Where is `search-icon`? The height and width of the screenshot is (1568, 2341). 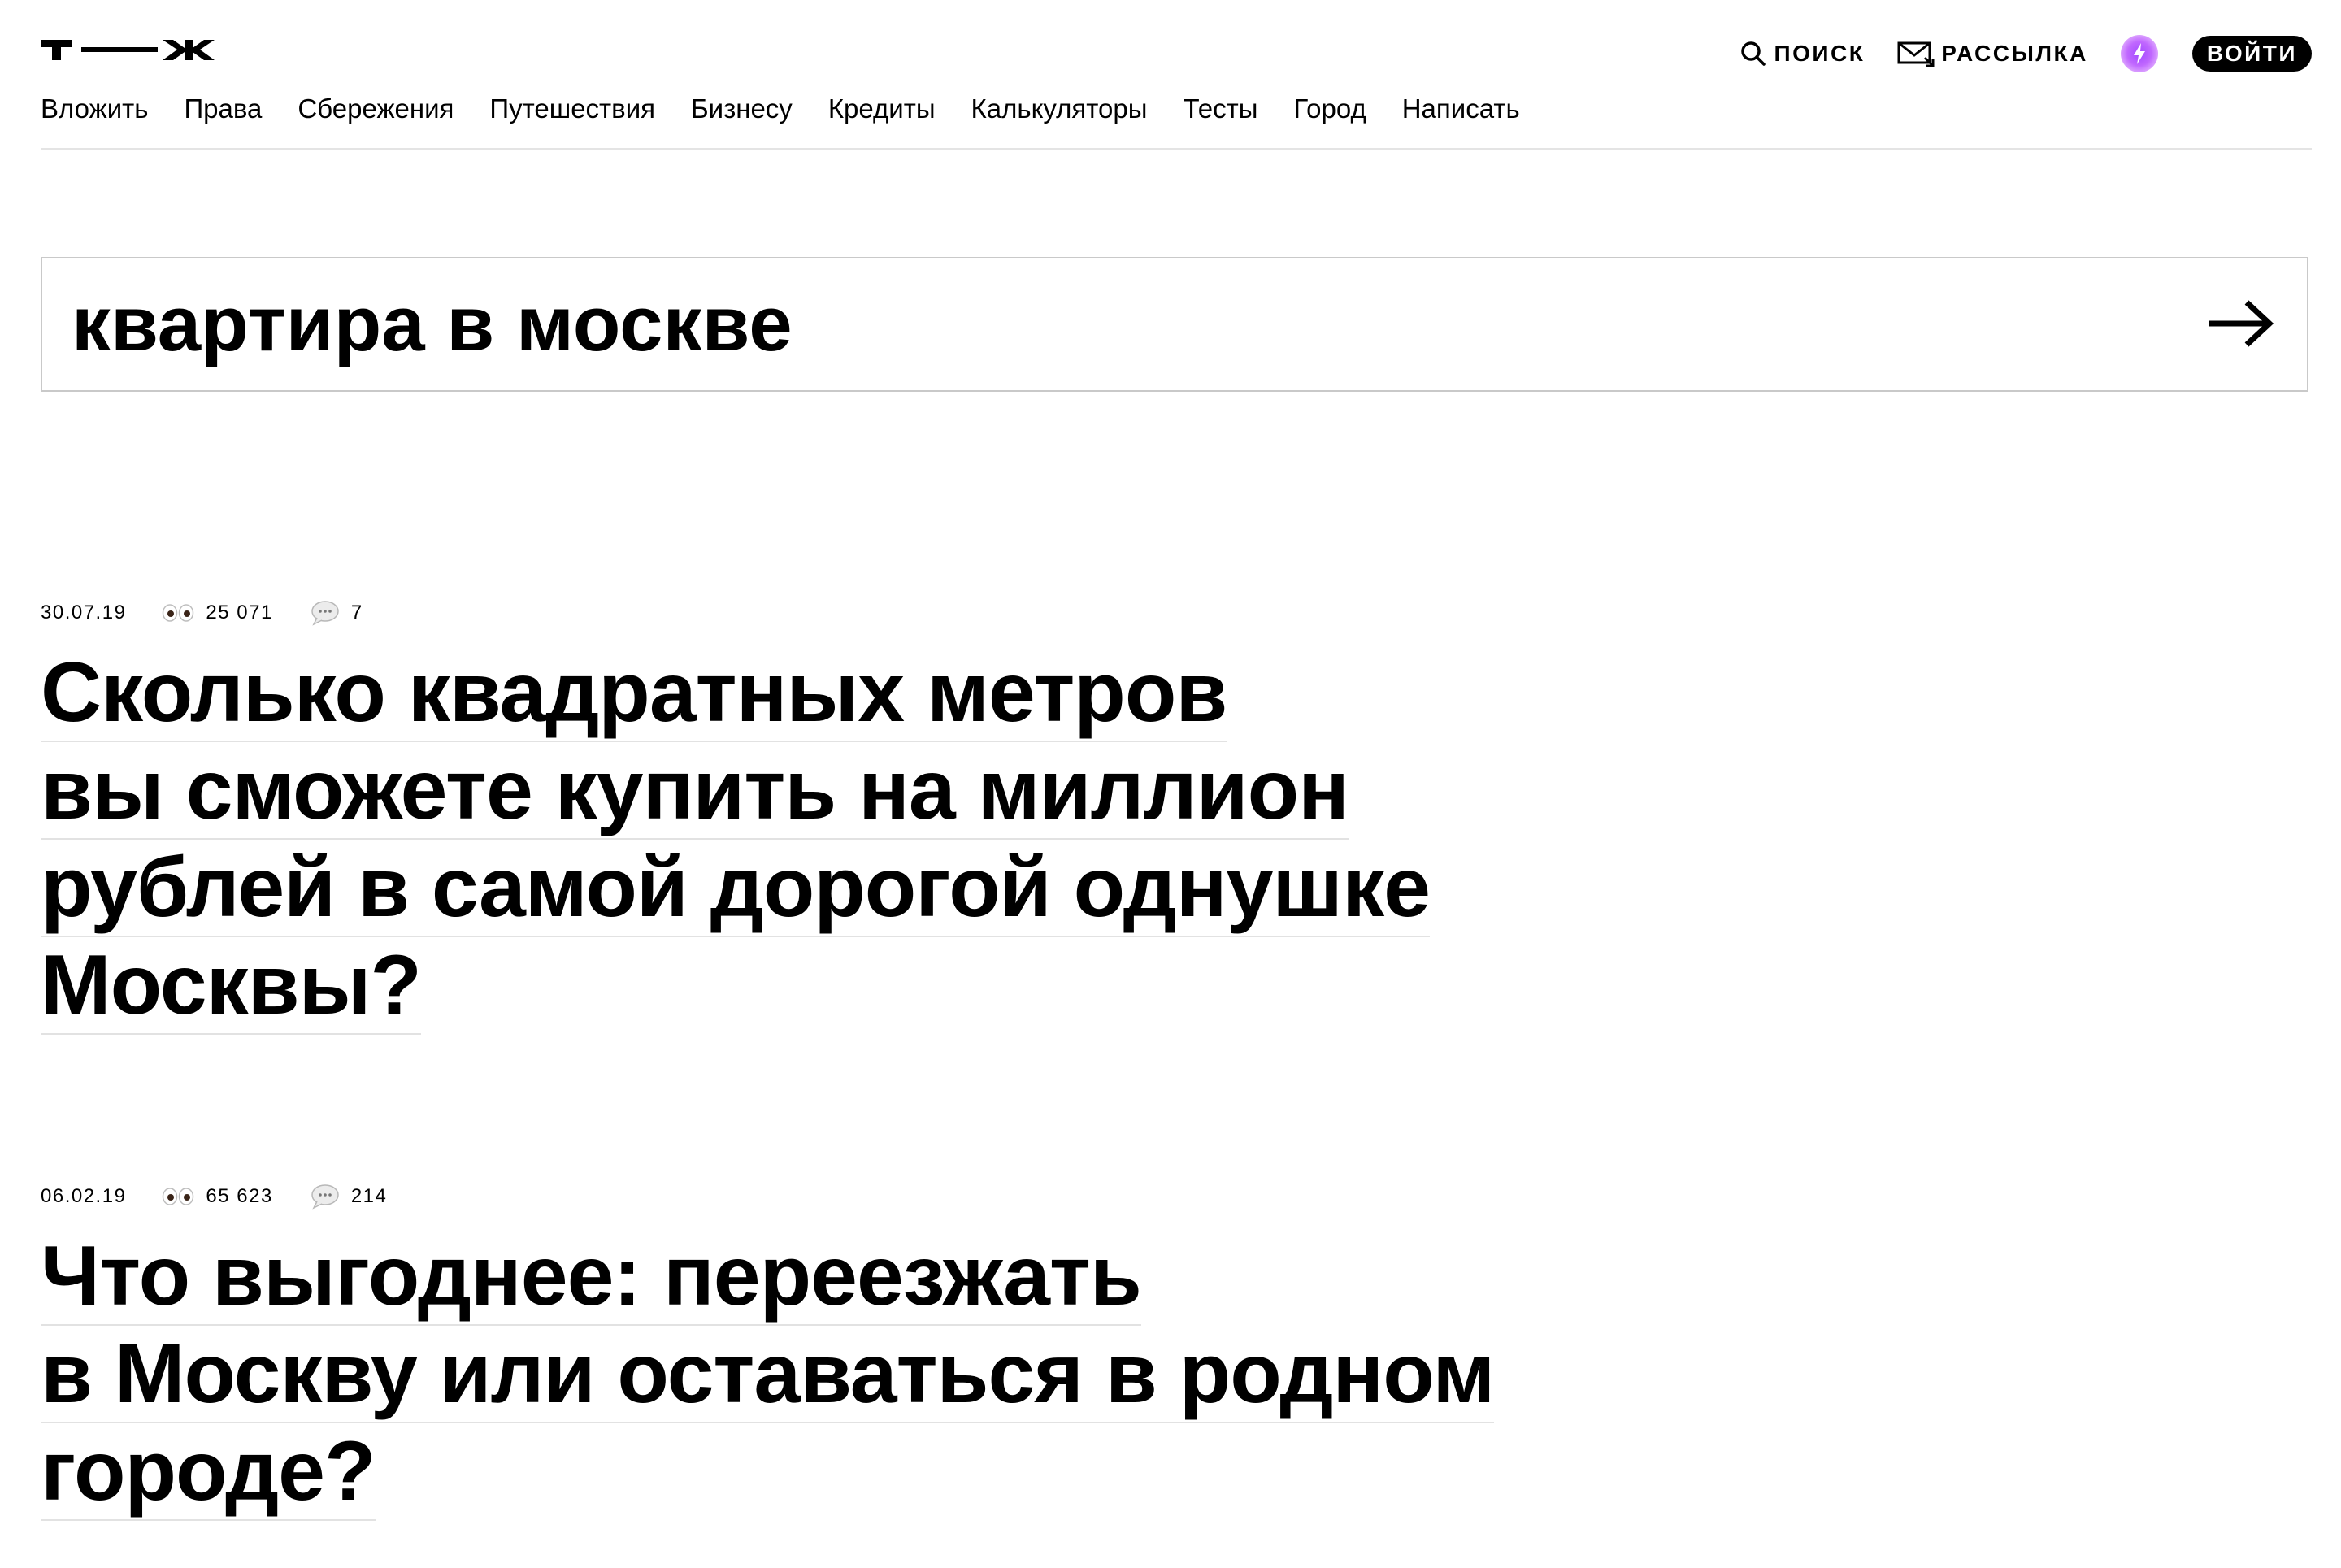 search-icon is located at coordinates (1753, 54).